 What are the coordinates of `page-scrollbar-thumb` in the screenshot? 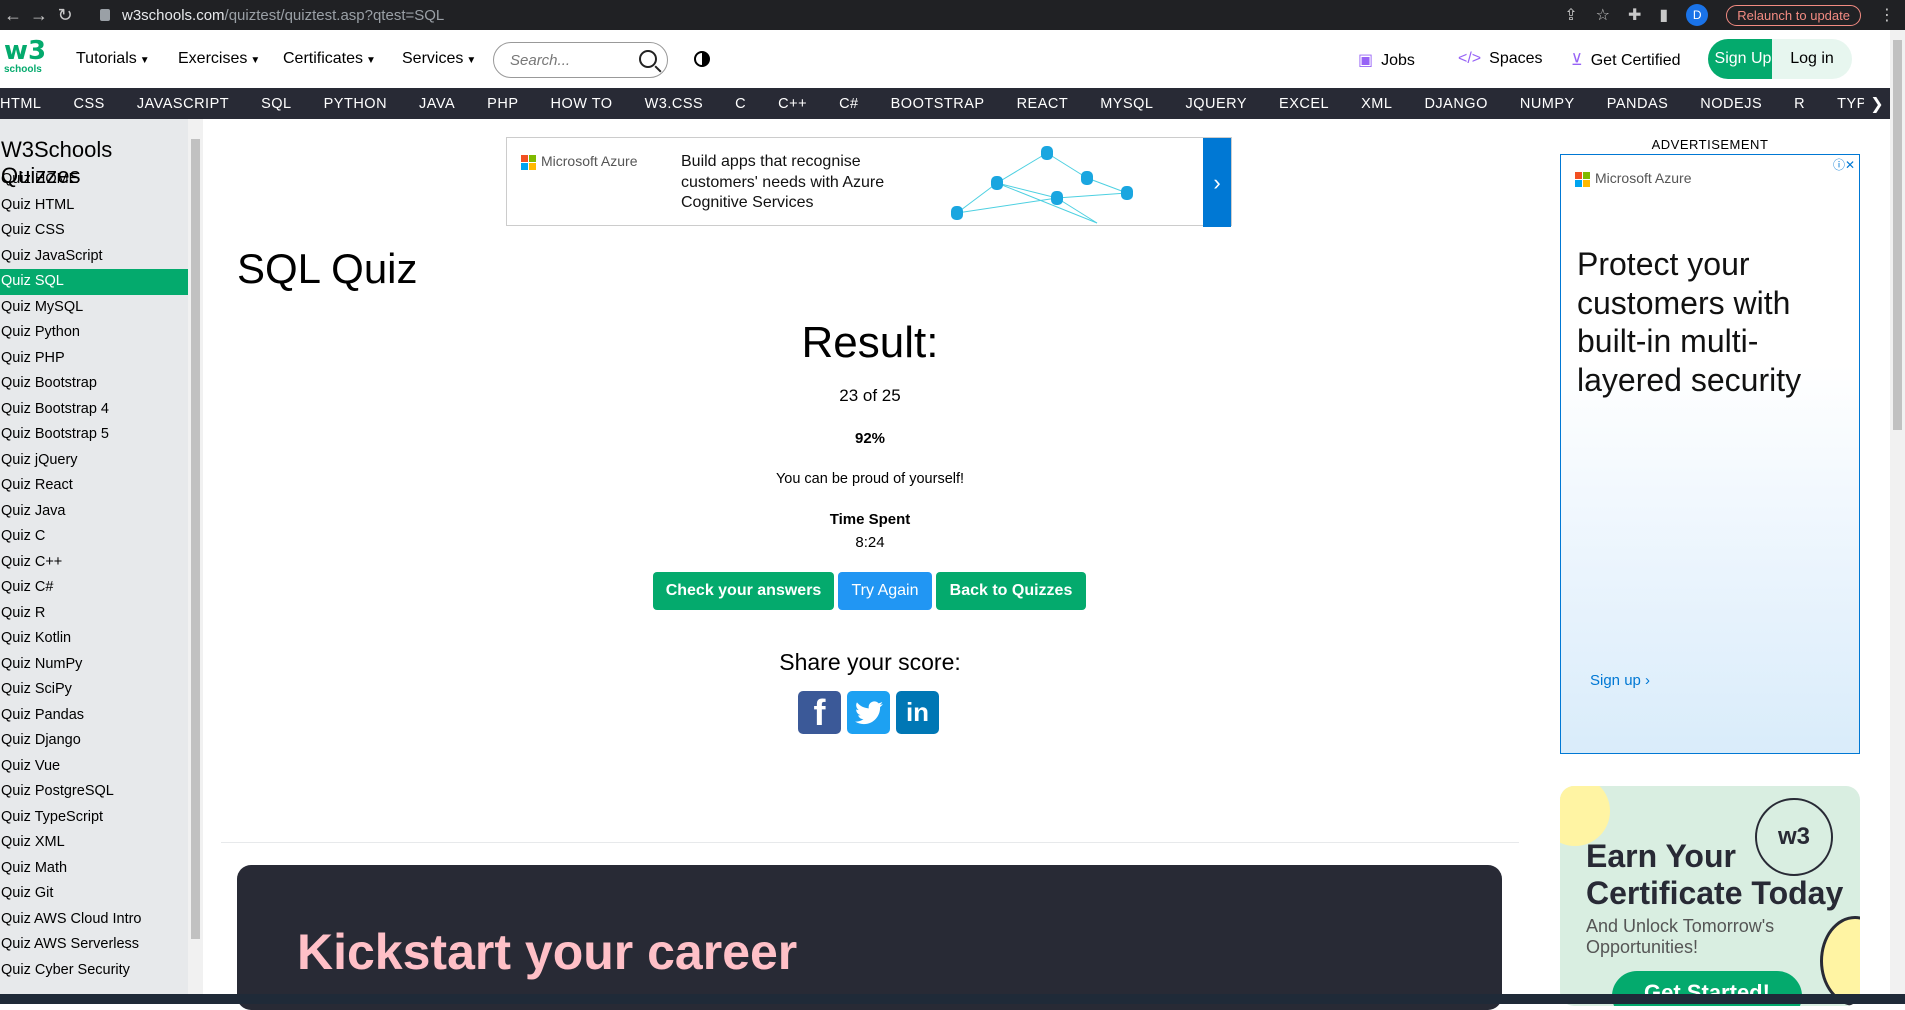 It's located at (1897, 235).